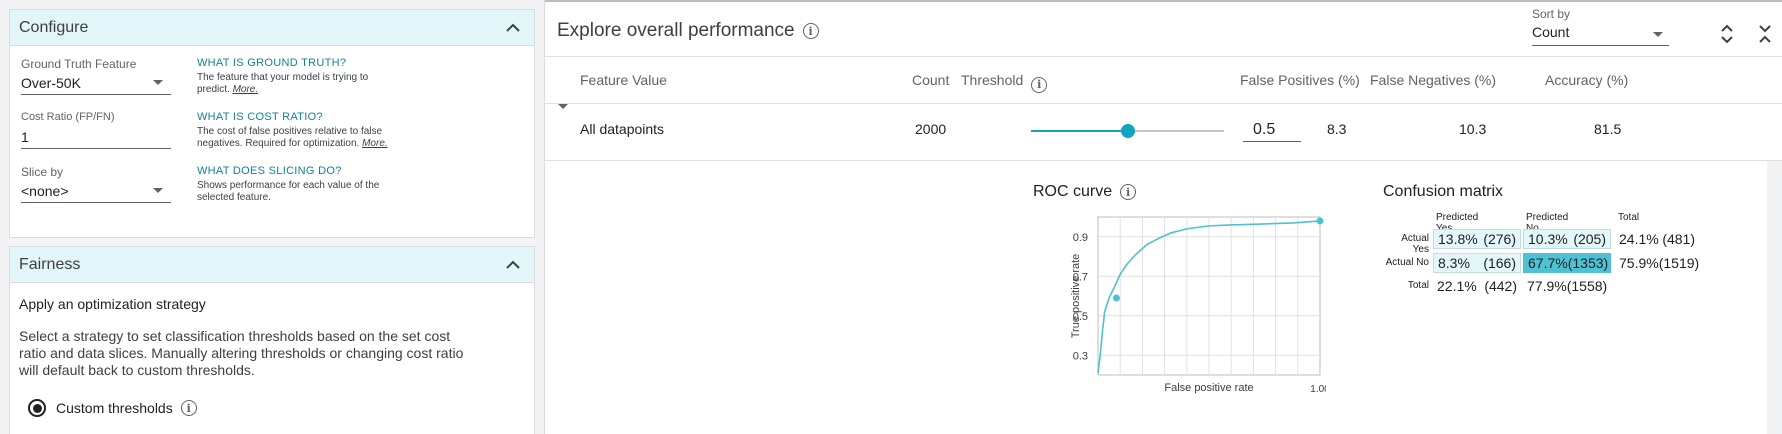 Image resolution: width=1782 pixels, height=434 pixels. Describe the element at coordinates (1589, 239) in the screenshot. I see `confusion-cell-count: (205)` at that location.